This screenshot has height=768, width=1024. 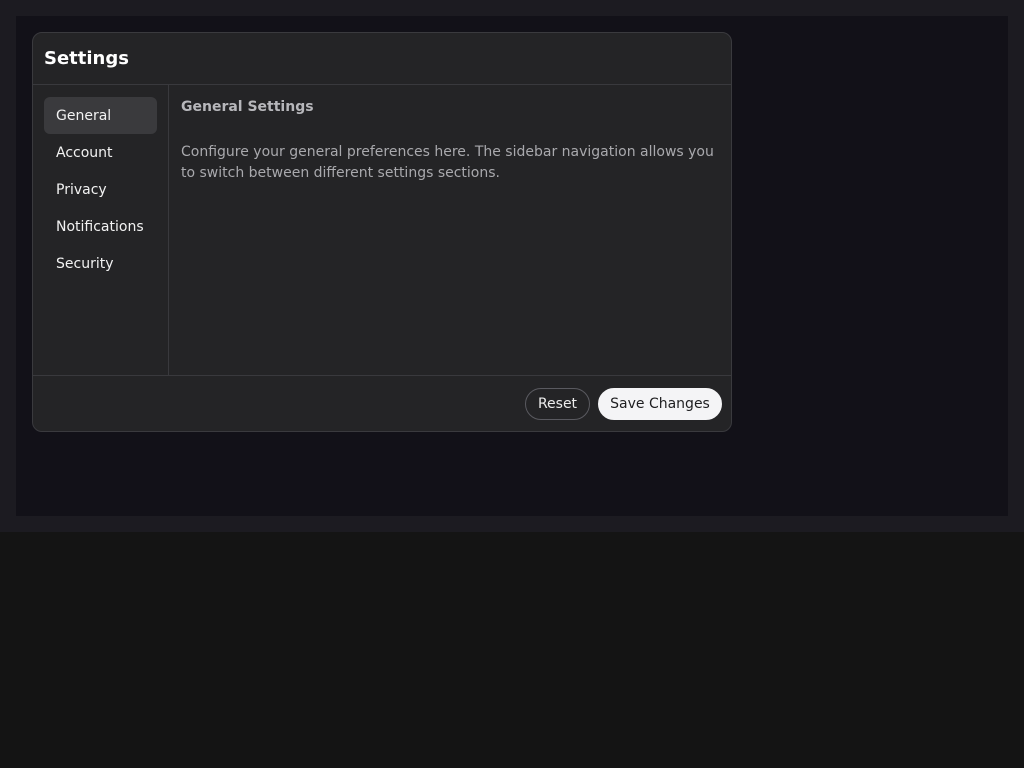 I want to click on sidebar-item-privacy: Privacy, so click(x=100, y=189).